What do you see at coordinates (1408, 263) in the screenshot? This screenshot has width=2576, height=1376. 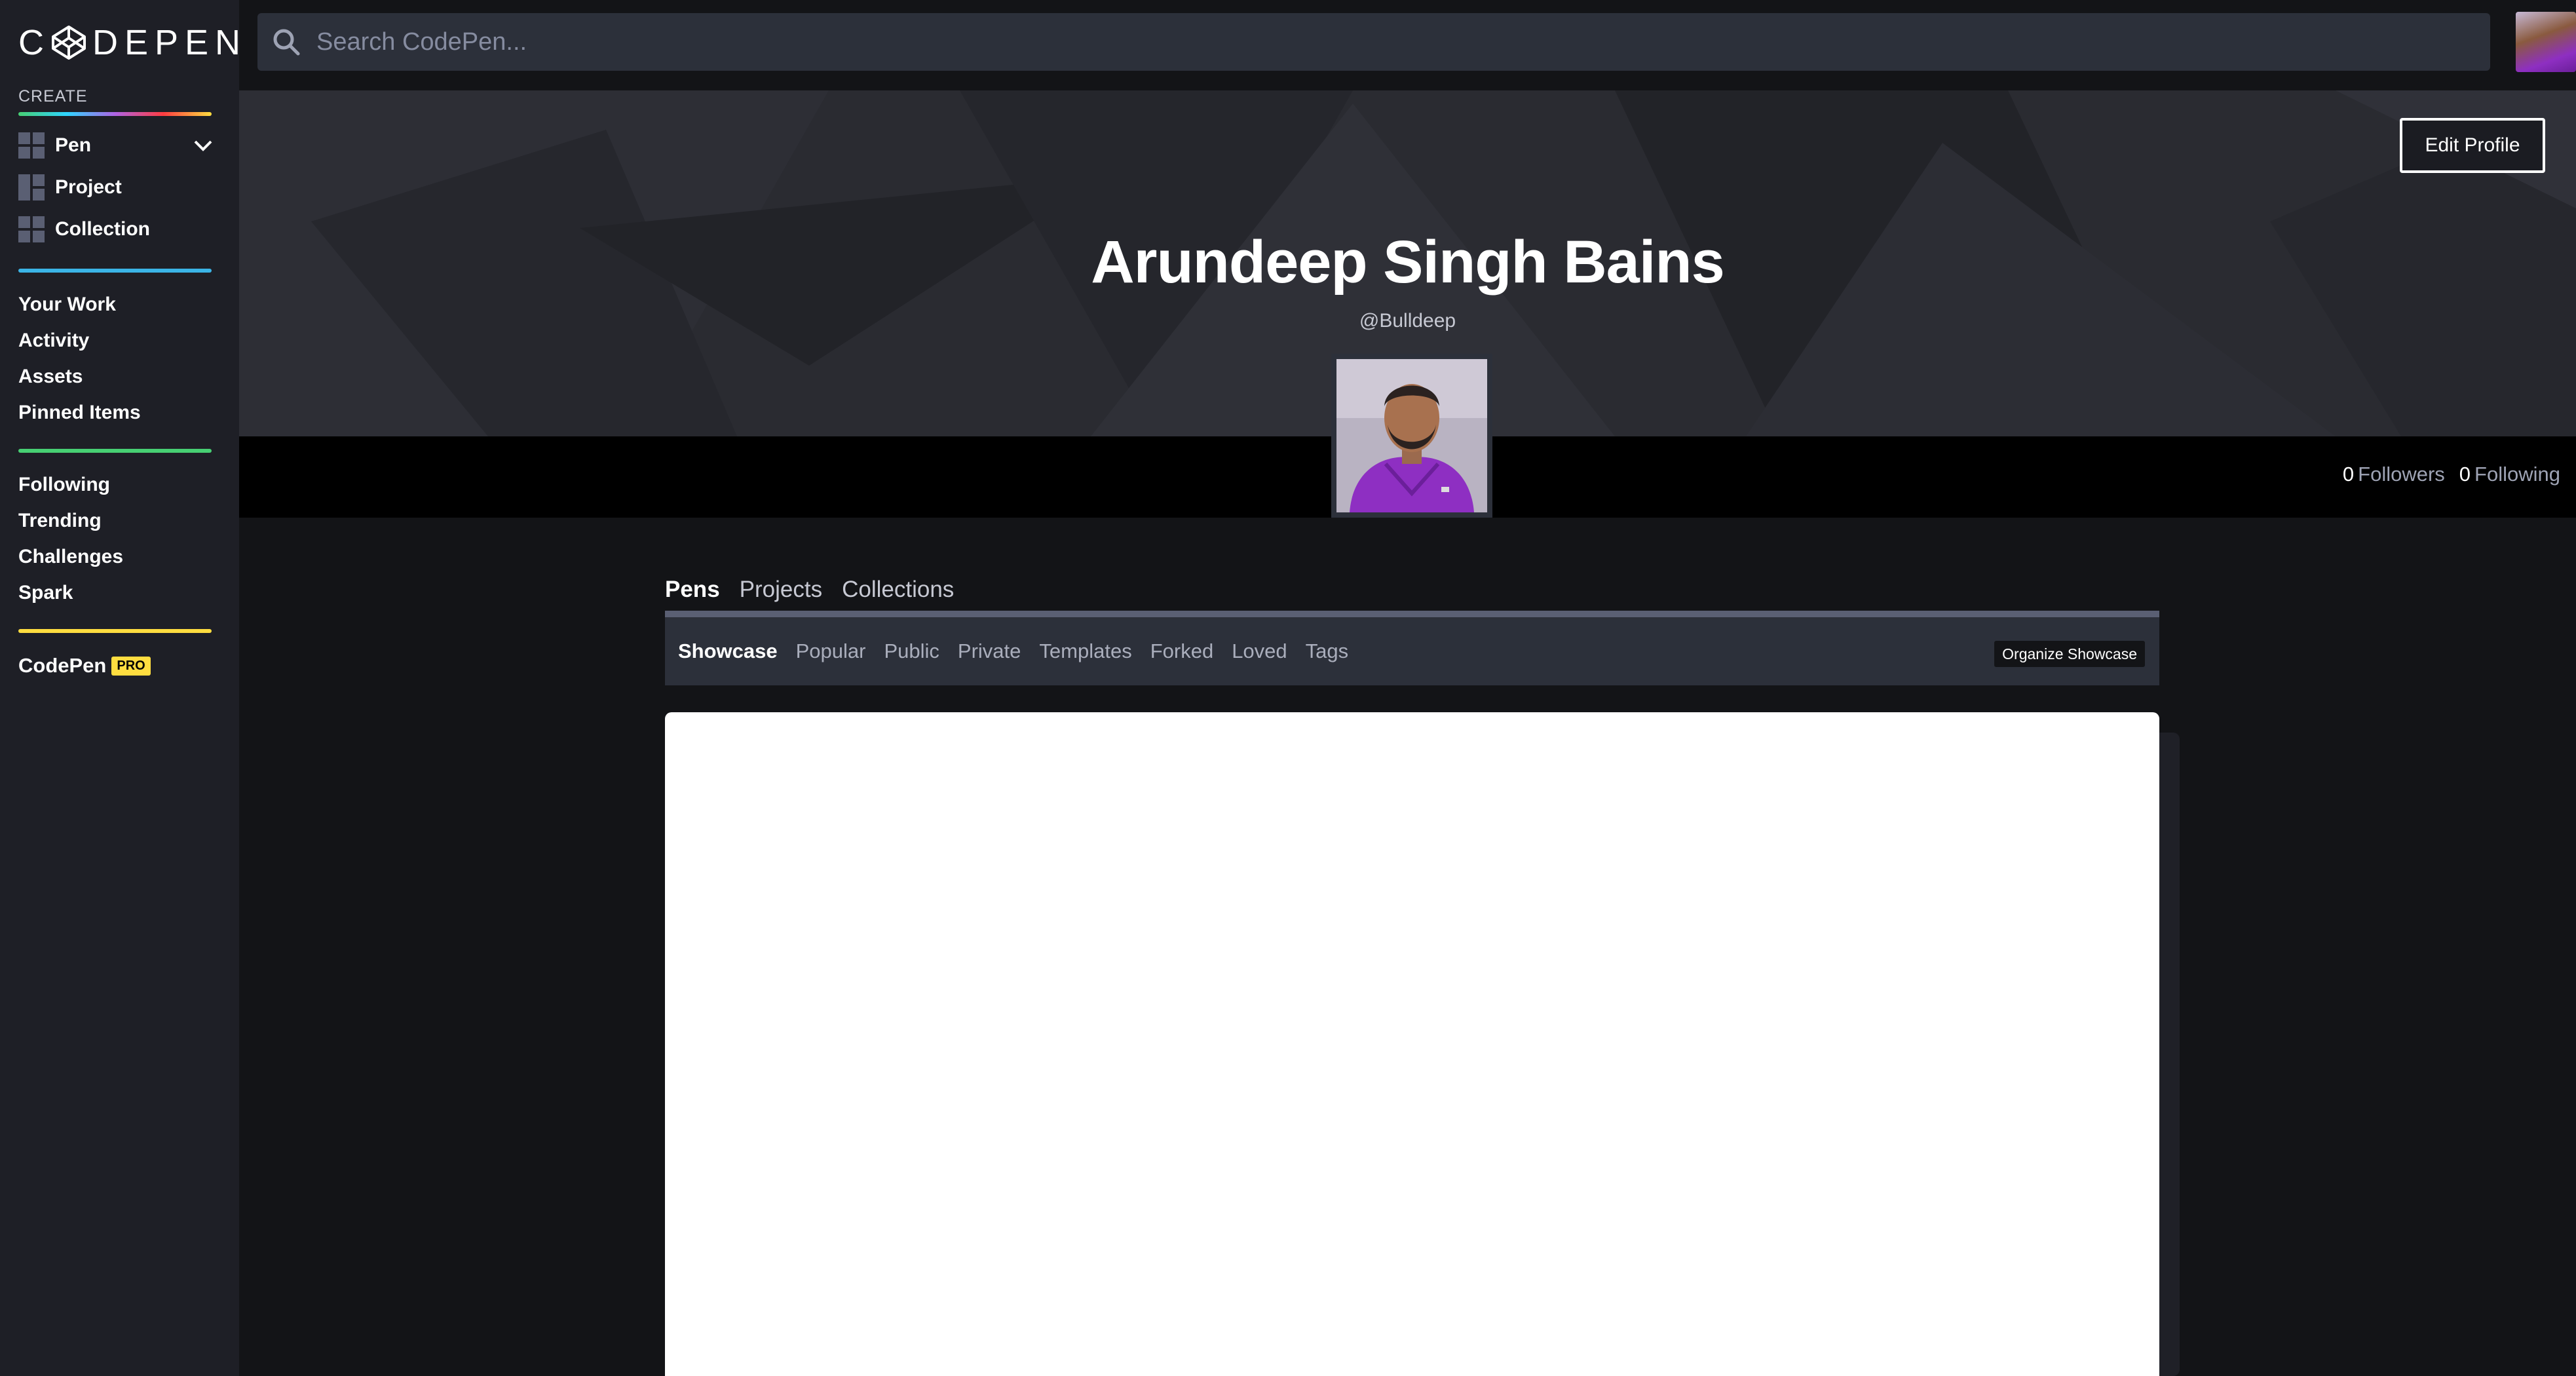 I see `profile-name: Arundeep Singh Bains` at bounding box center [1408, 263].